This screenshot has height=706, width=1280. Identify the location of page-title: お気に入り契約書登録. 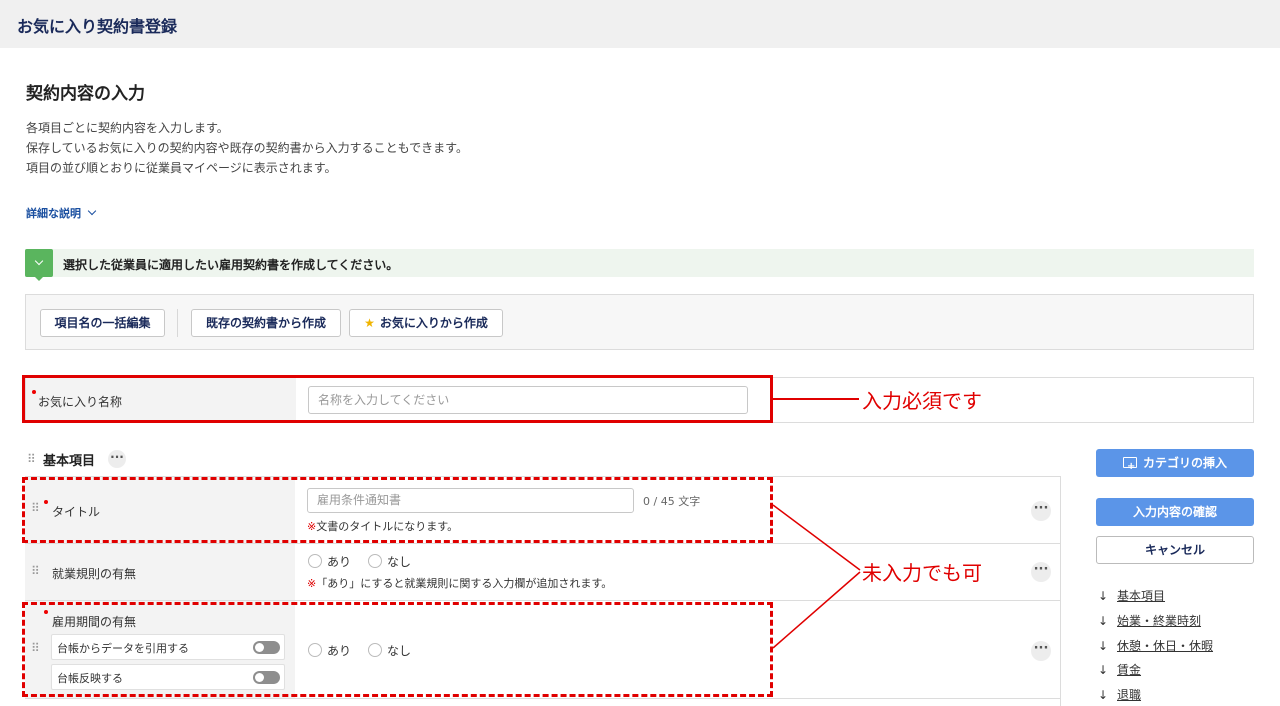
(97, 26).